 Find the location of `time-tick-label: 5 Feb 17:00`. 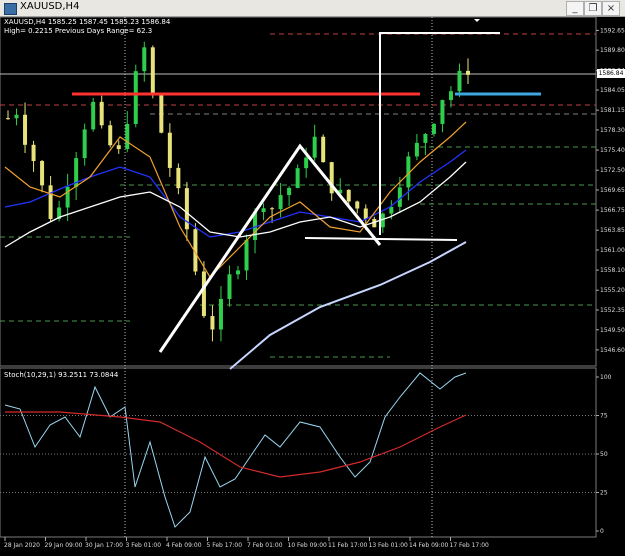

time-tick-label: 5 Feb 17:00 is located at coordinates (225, 545).